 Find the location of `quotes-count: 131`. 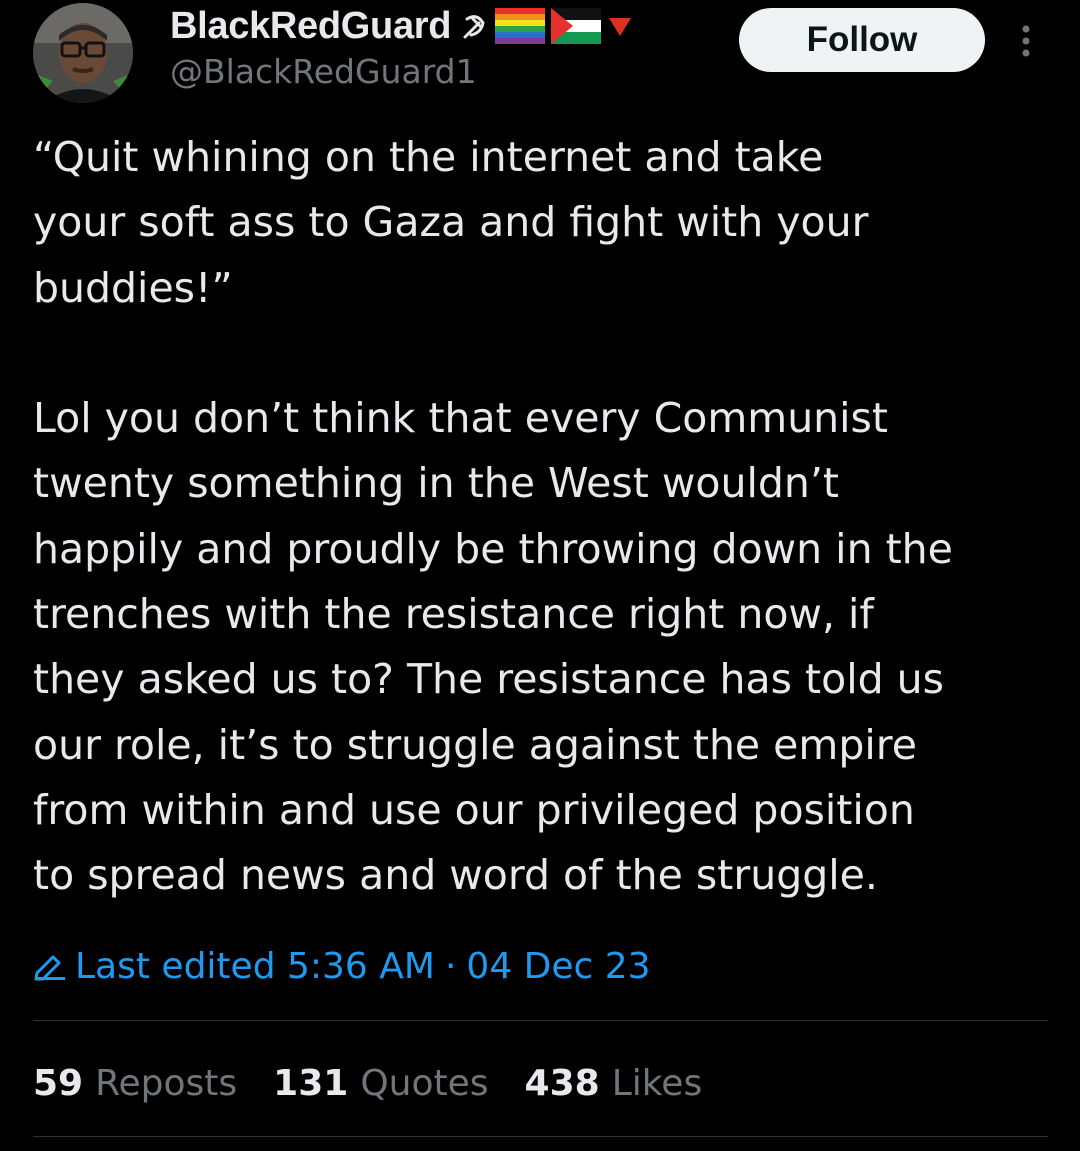

quotes-count: 131 is located at coordinates (311, 1083).